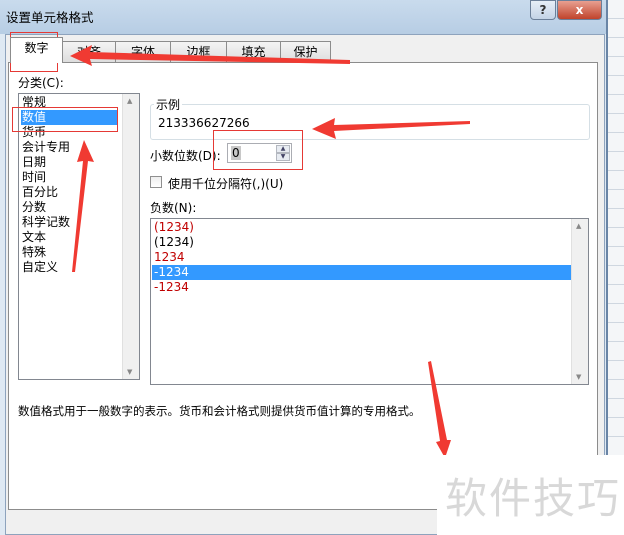 This screenshot has width=624, height=535. What do you see at coordinates (391, 128) in the screenshot?
I see `arrow-to-sample` at bounding box center [391, 128].